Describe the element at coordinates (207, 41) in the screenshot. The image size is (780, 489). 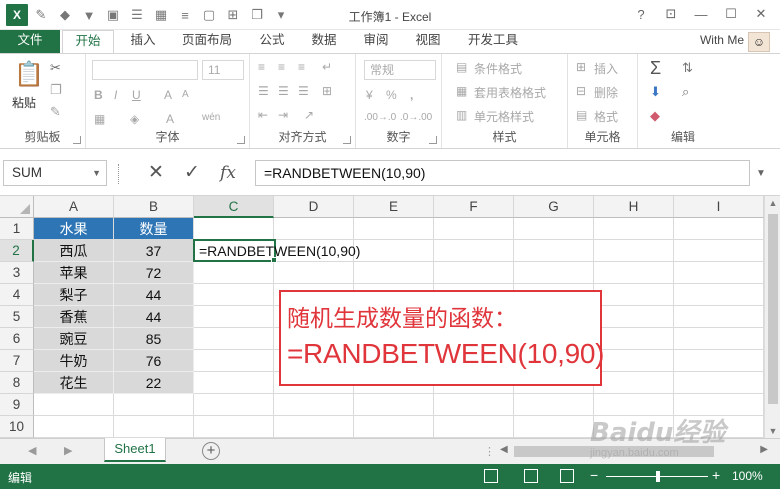
I see `tab-page-layout: 页面布局` at that location.